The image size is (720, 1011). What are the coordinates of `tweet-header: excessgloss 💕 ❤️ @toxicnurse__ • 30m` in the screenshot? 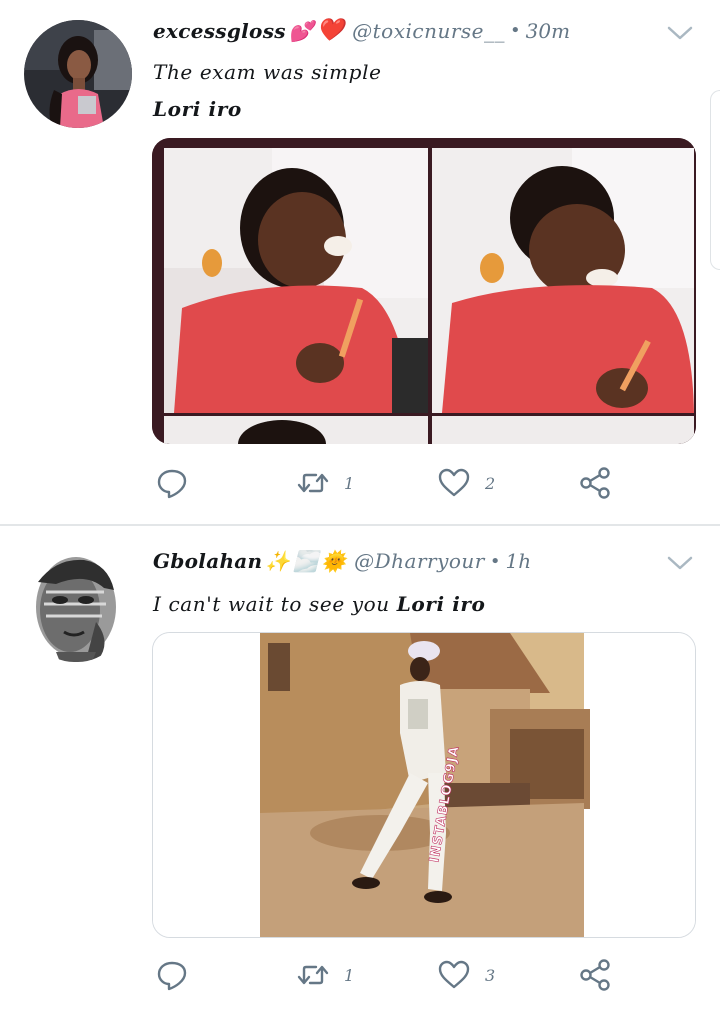 It's located at (361, 30).